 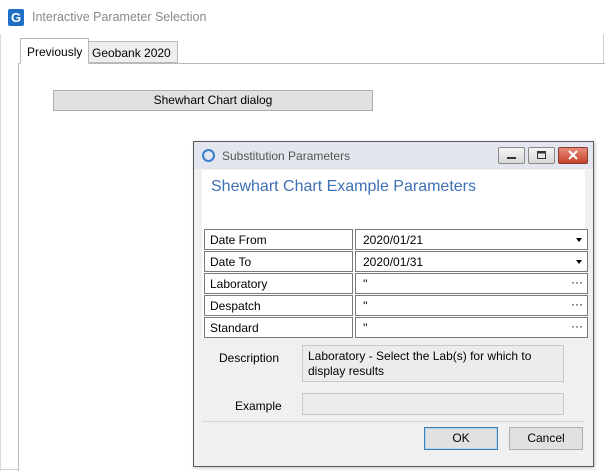 I want to click on laboratory-field: '' ···, so click(x=471, y=283).